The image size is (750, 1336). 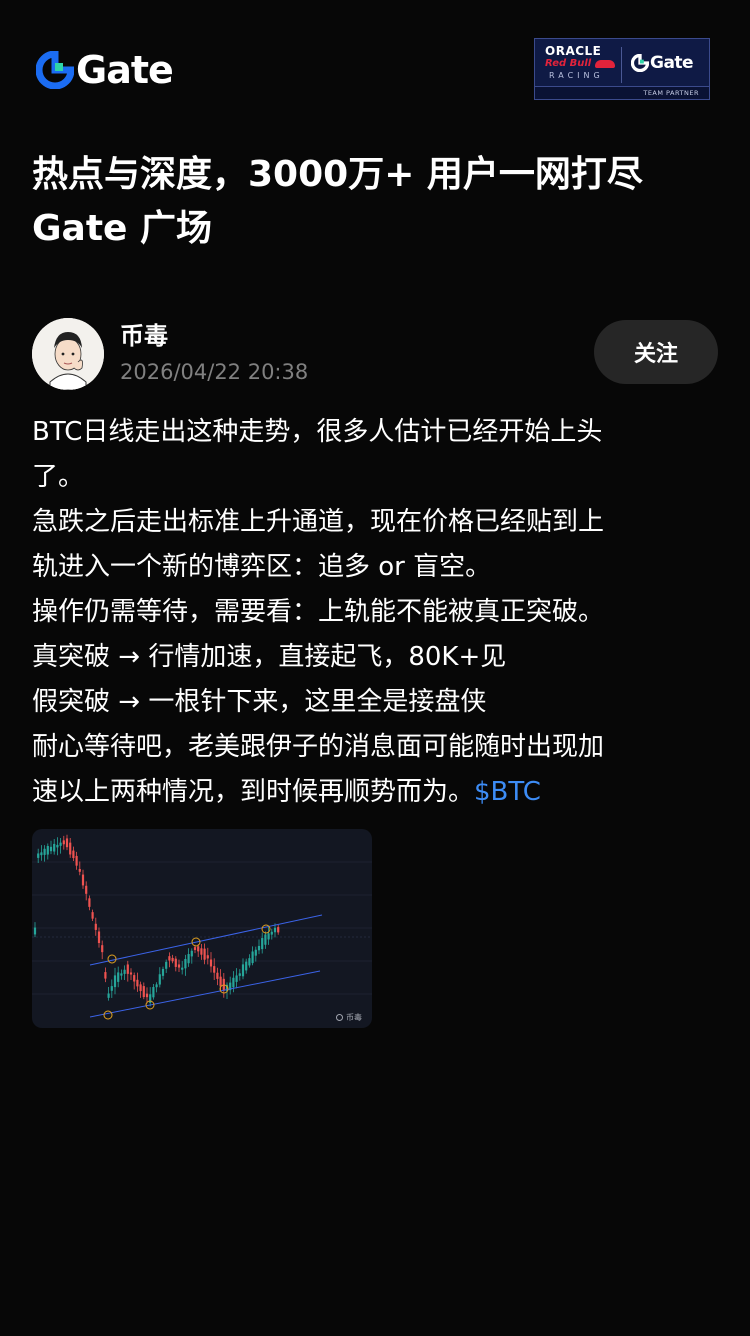 What do you see at coordinates (337, 174) in the screenshot?
I see `headline-line-1: 热点与深度，3000万+ 用户一网打尽` at bounding box center [337, 174].